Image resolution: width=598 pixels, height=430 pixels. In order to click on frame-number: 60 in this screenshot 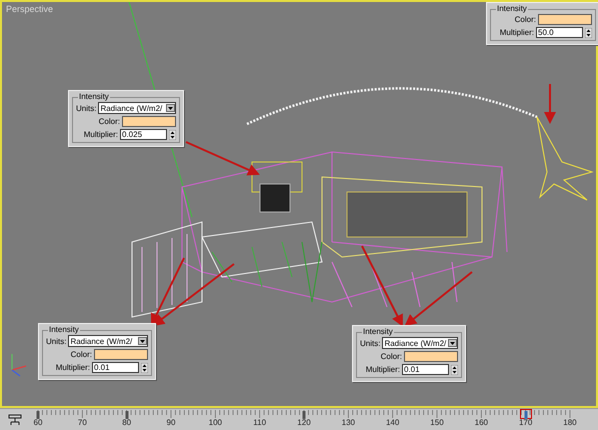, I will do `click(38, 422)`.